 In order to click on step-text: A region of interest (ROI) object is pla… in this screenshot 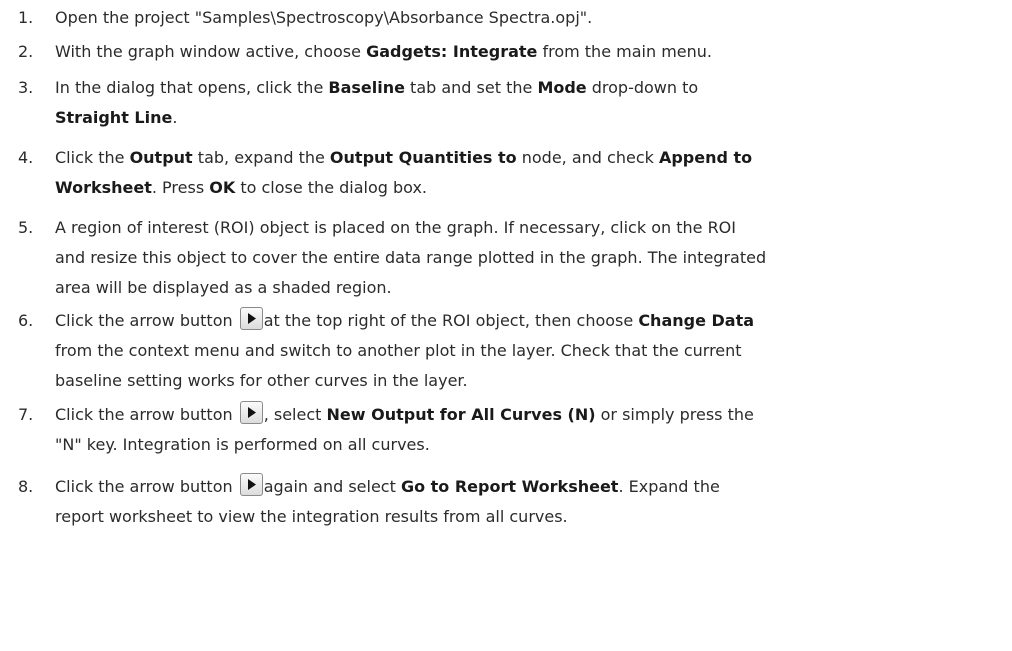, I will do `click(527, 258)`.